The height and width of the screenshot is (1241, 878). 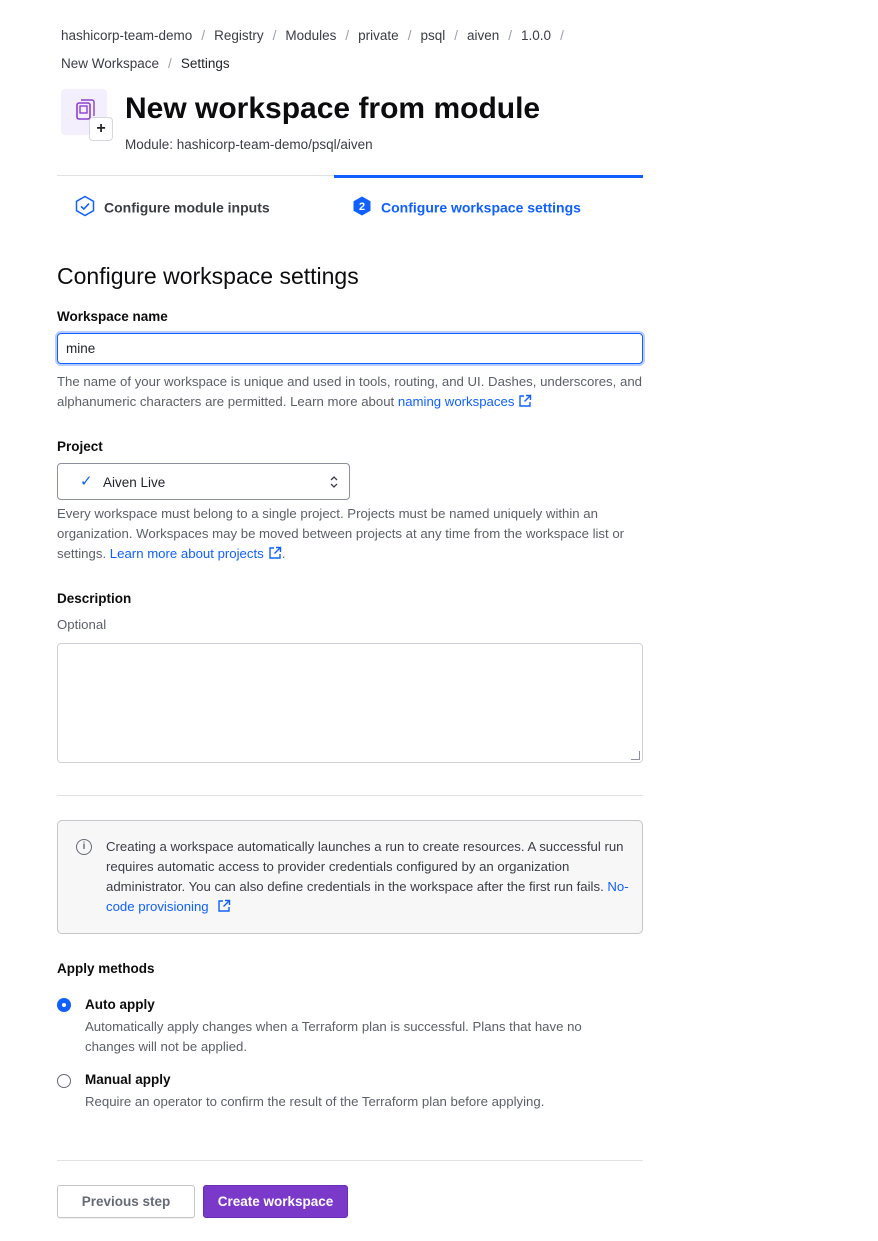 What do you see at coordinates (483, 35) in the screenshot?
I see `breadcrumb-aiven: aiven` at bounding box center [483, 35].